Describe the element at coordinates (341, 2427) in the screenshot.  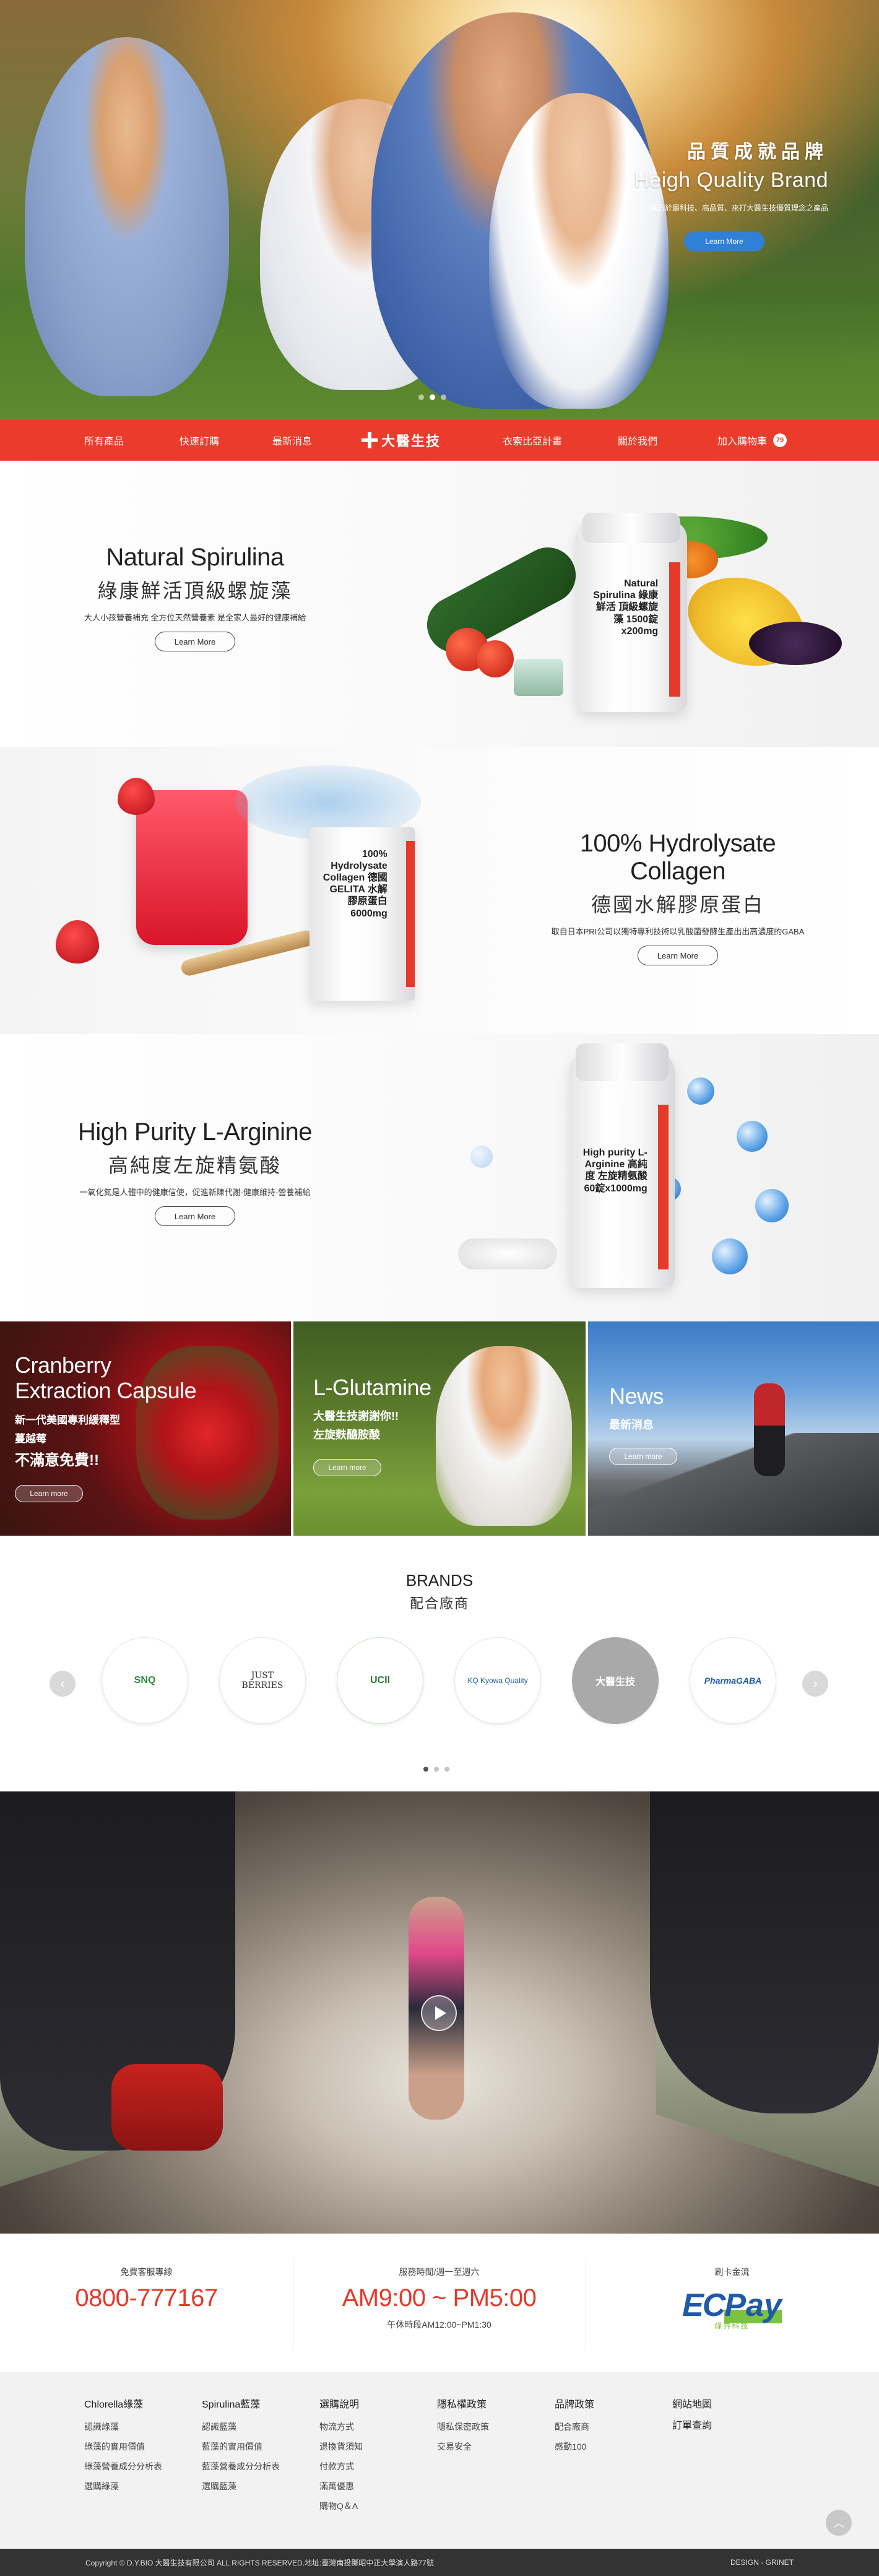
I see `footer-link: 物流方式` at that location.